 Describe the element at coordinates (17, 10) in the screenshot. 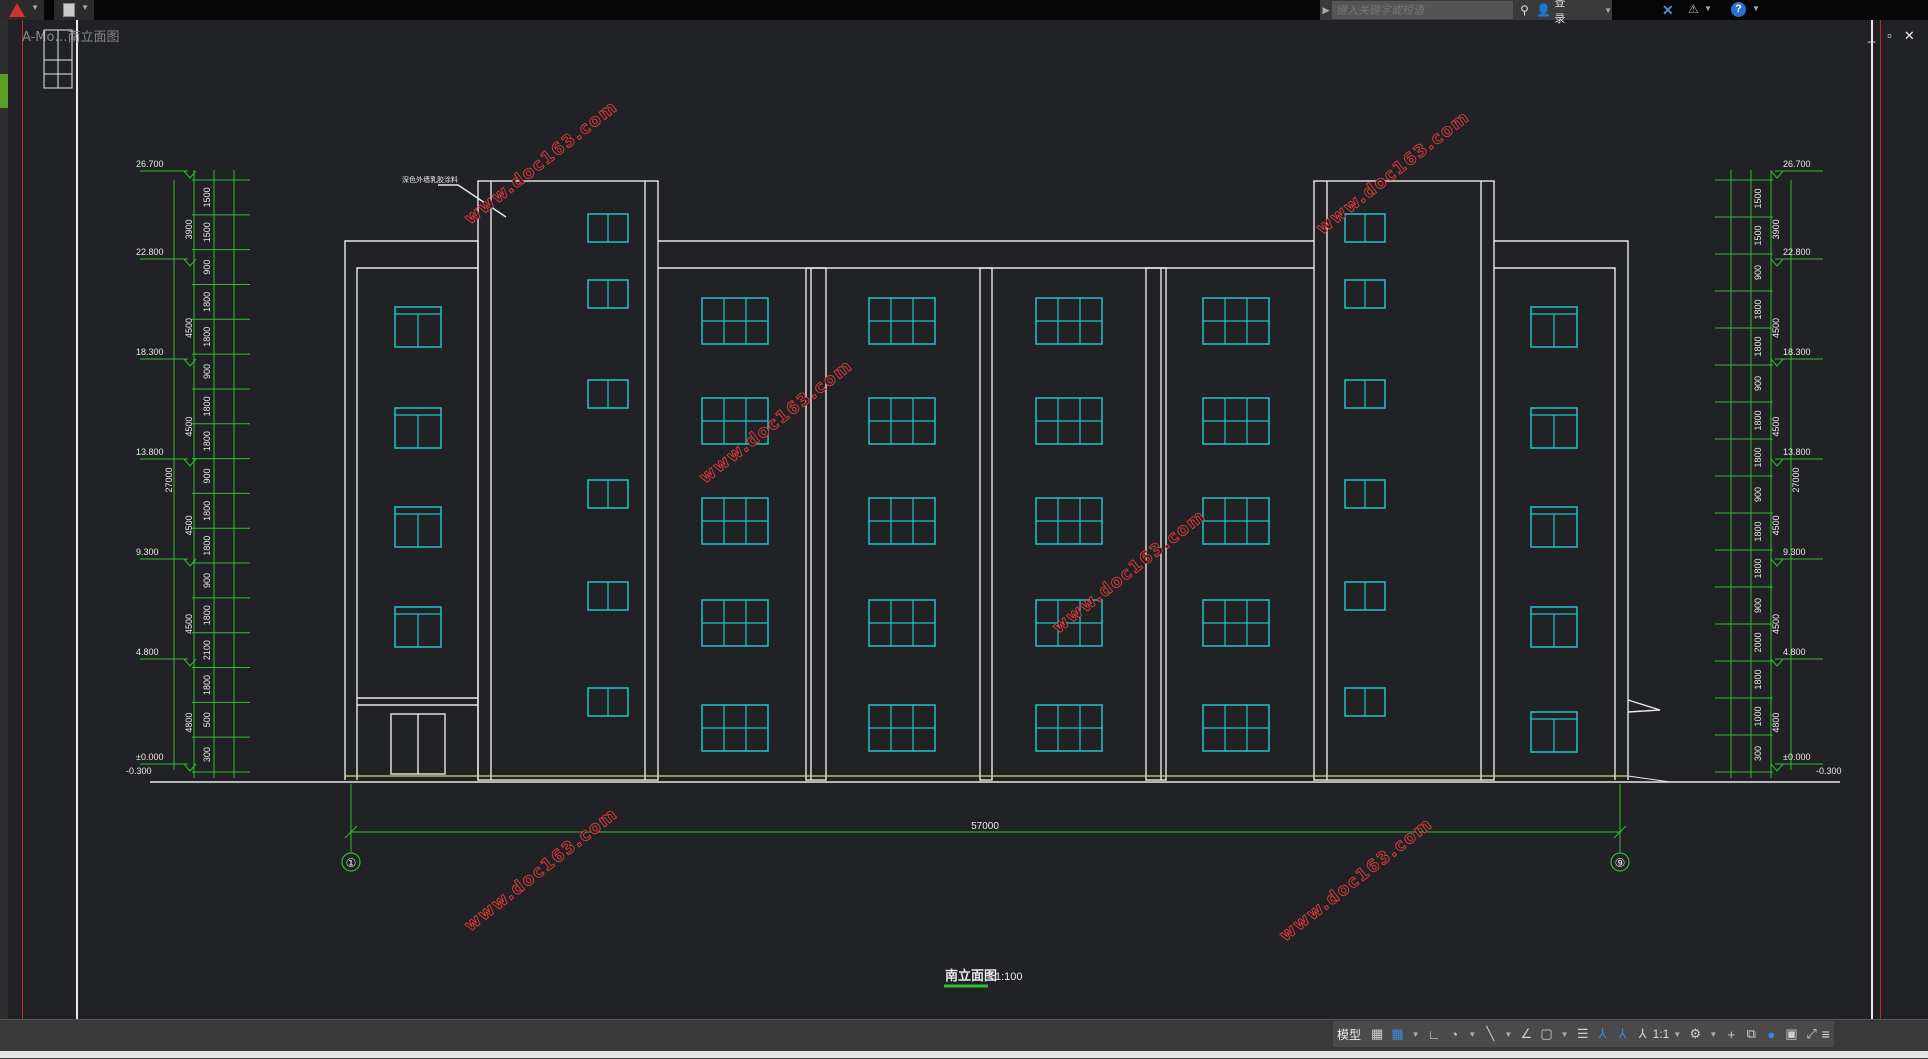

I see `autocad-logo-icon` at that location.